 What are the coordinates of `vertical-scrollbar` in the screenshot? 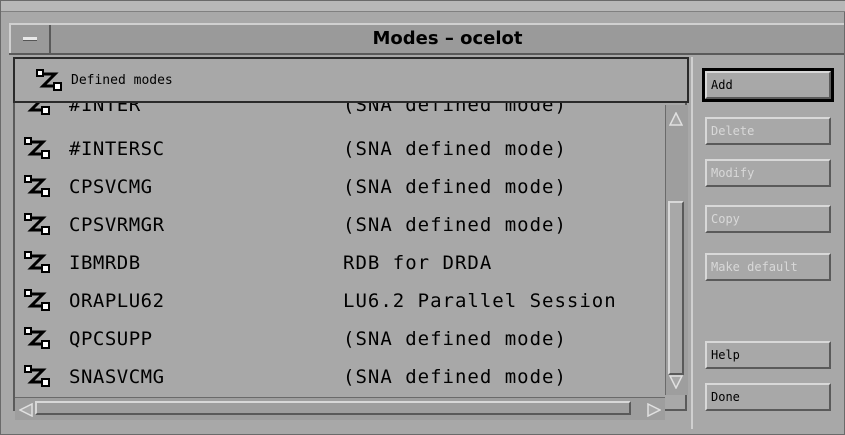 It's located at (676, 250).